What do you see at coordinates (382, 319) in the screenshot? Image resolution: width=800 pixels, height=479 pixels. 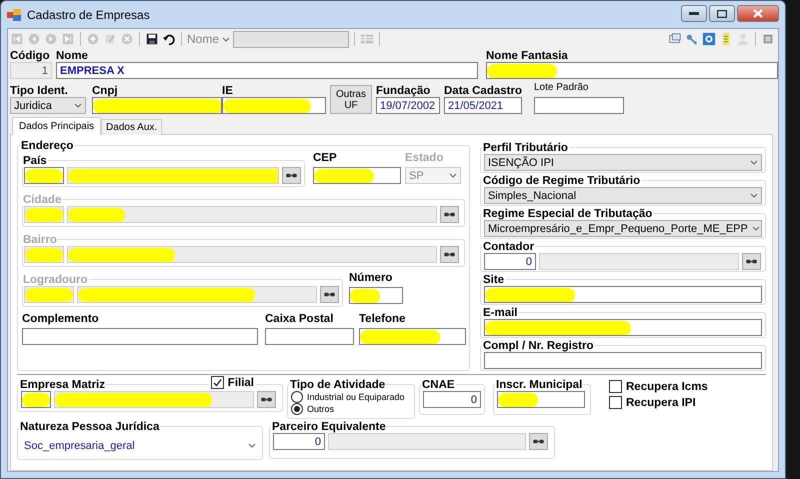 I see `field-label: Telefone` at bounding box center [382, 319].